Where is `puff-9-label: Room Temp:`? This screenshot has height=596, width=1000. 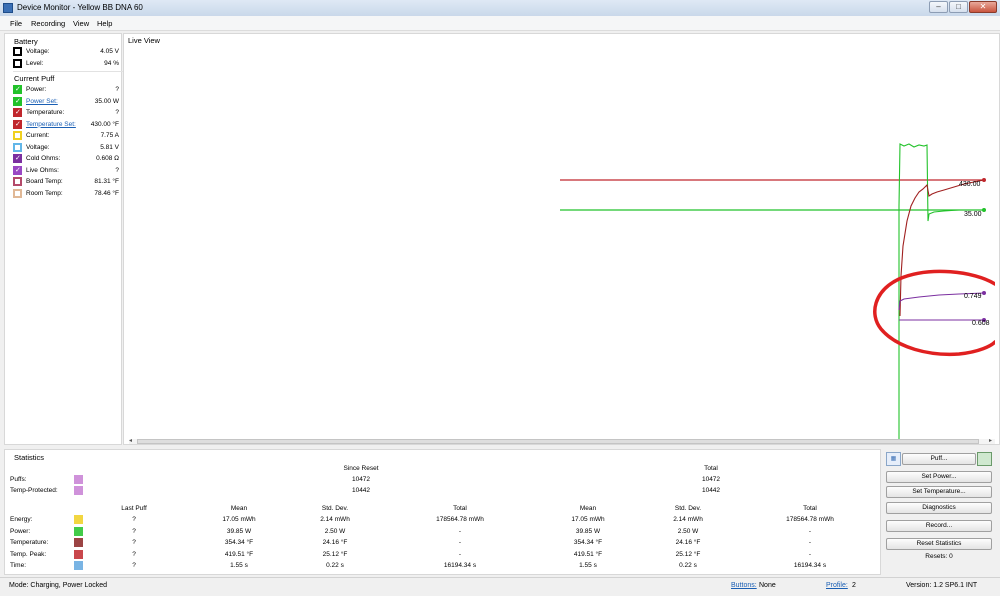
puff-9-label: Room Temp: is located at coordinates (44, 193).